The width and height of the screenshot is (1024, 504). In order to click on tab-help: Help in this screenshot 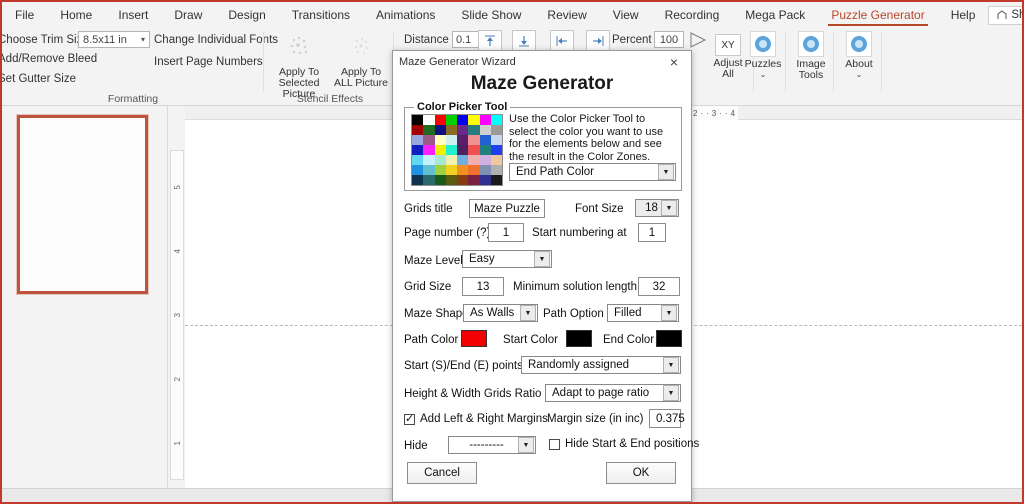, I will do `click(963, 15)`.